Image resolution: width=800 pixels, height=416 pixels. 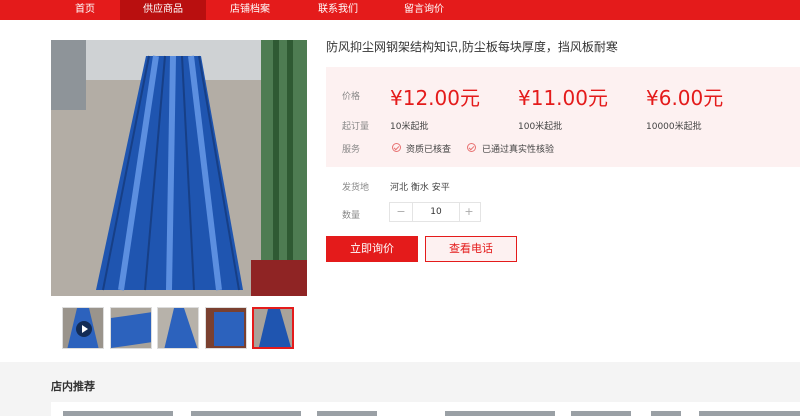 What do you see at coordinates (338, 10) in the screenshot?
I see `nav-contact: 联系我们` at bounding box center [338, 10].